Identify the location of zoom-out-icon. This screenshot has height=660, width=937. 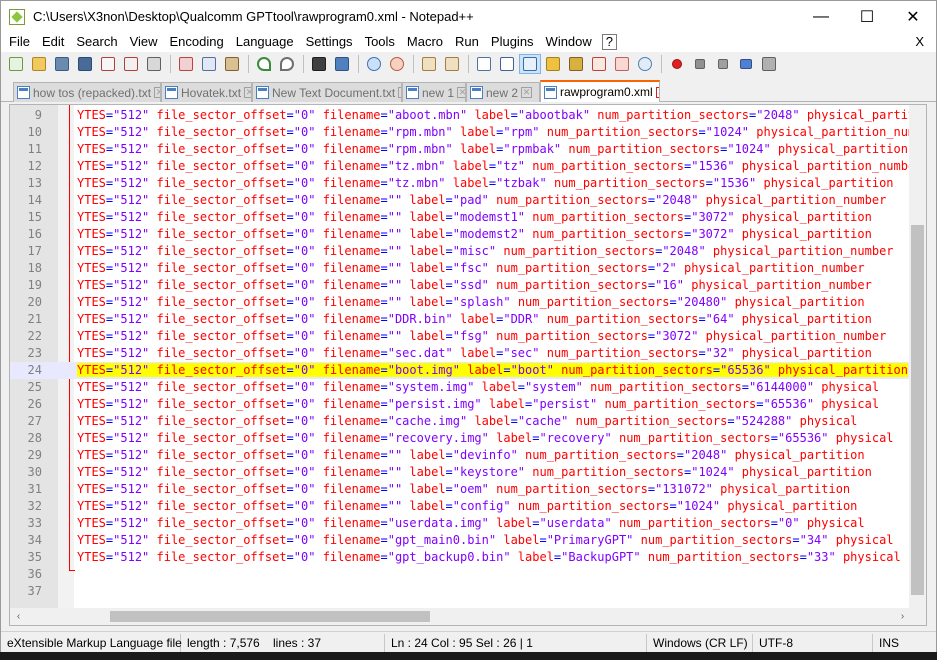
(397, 64).